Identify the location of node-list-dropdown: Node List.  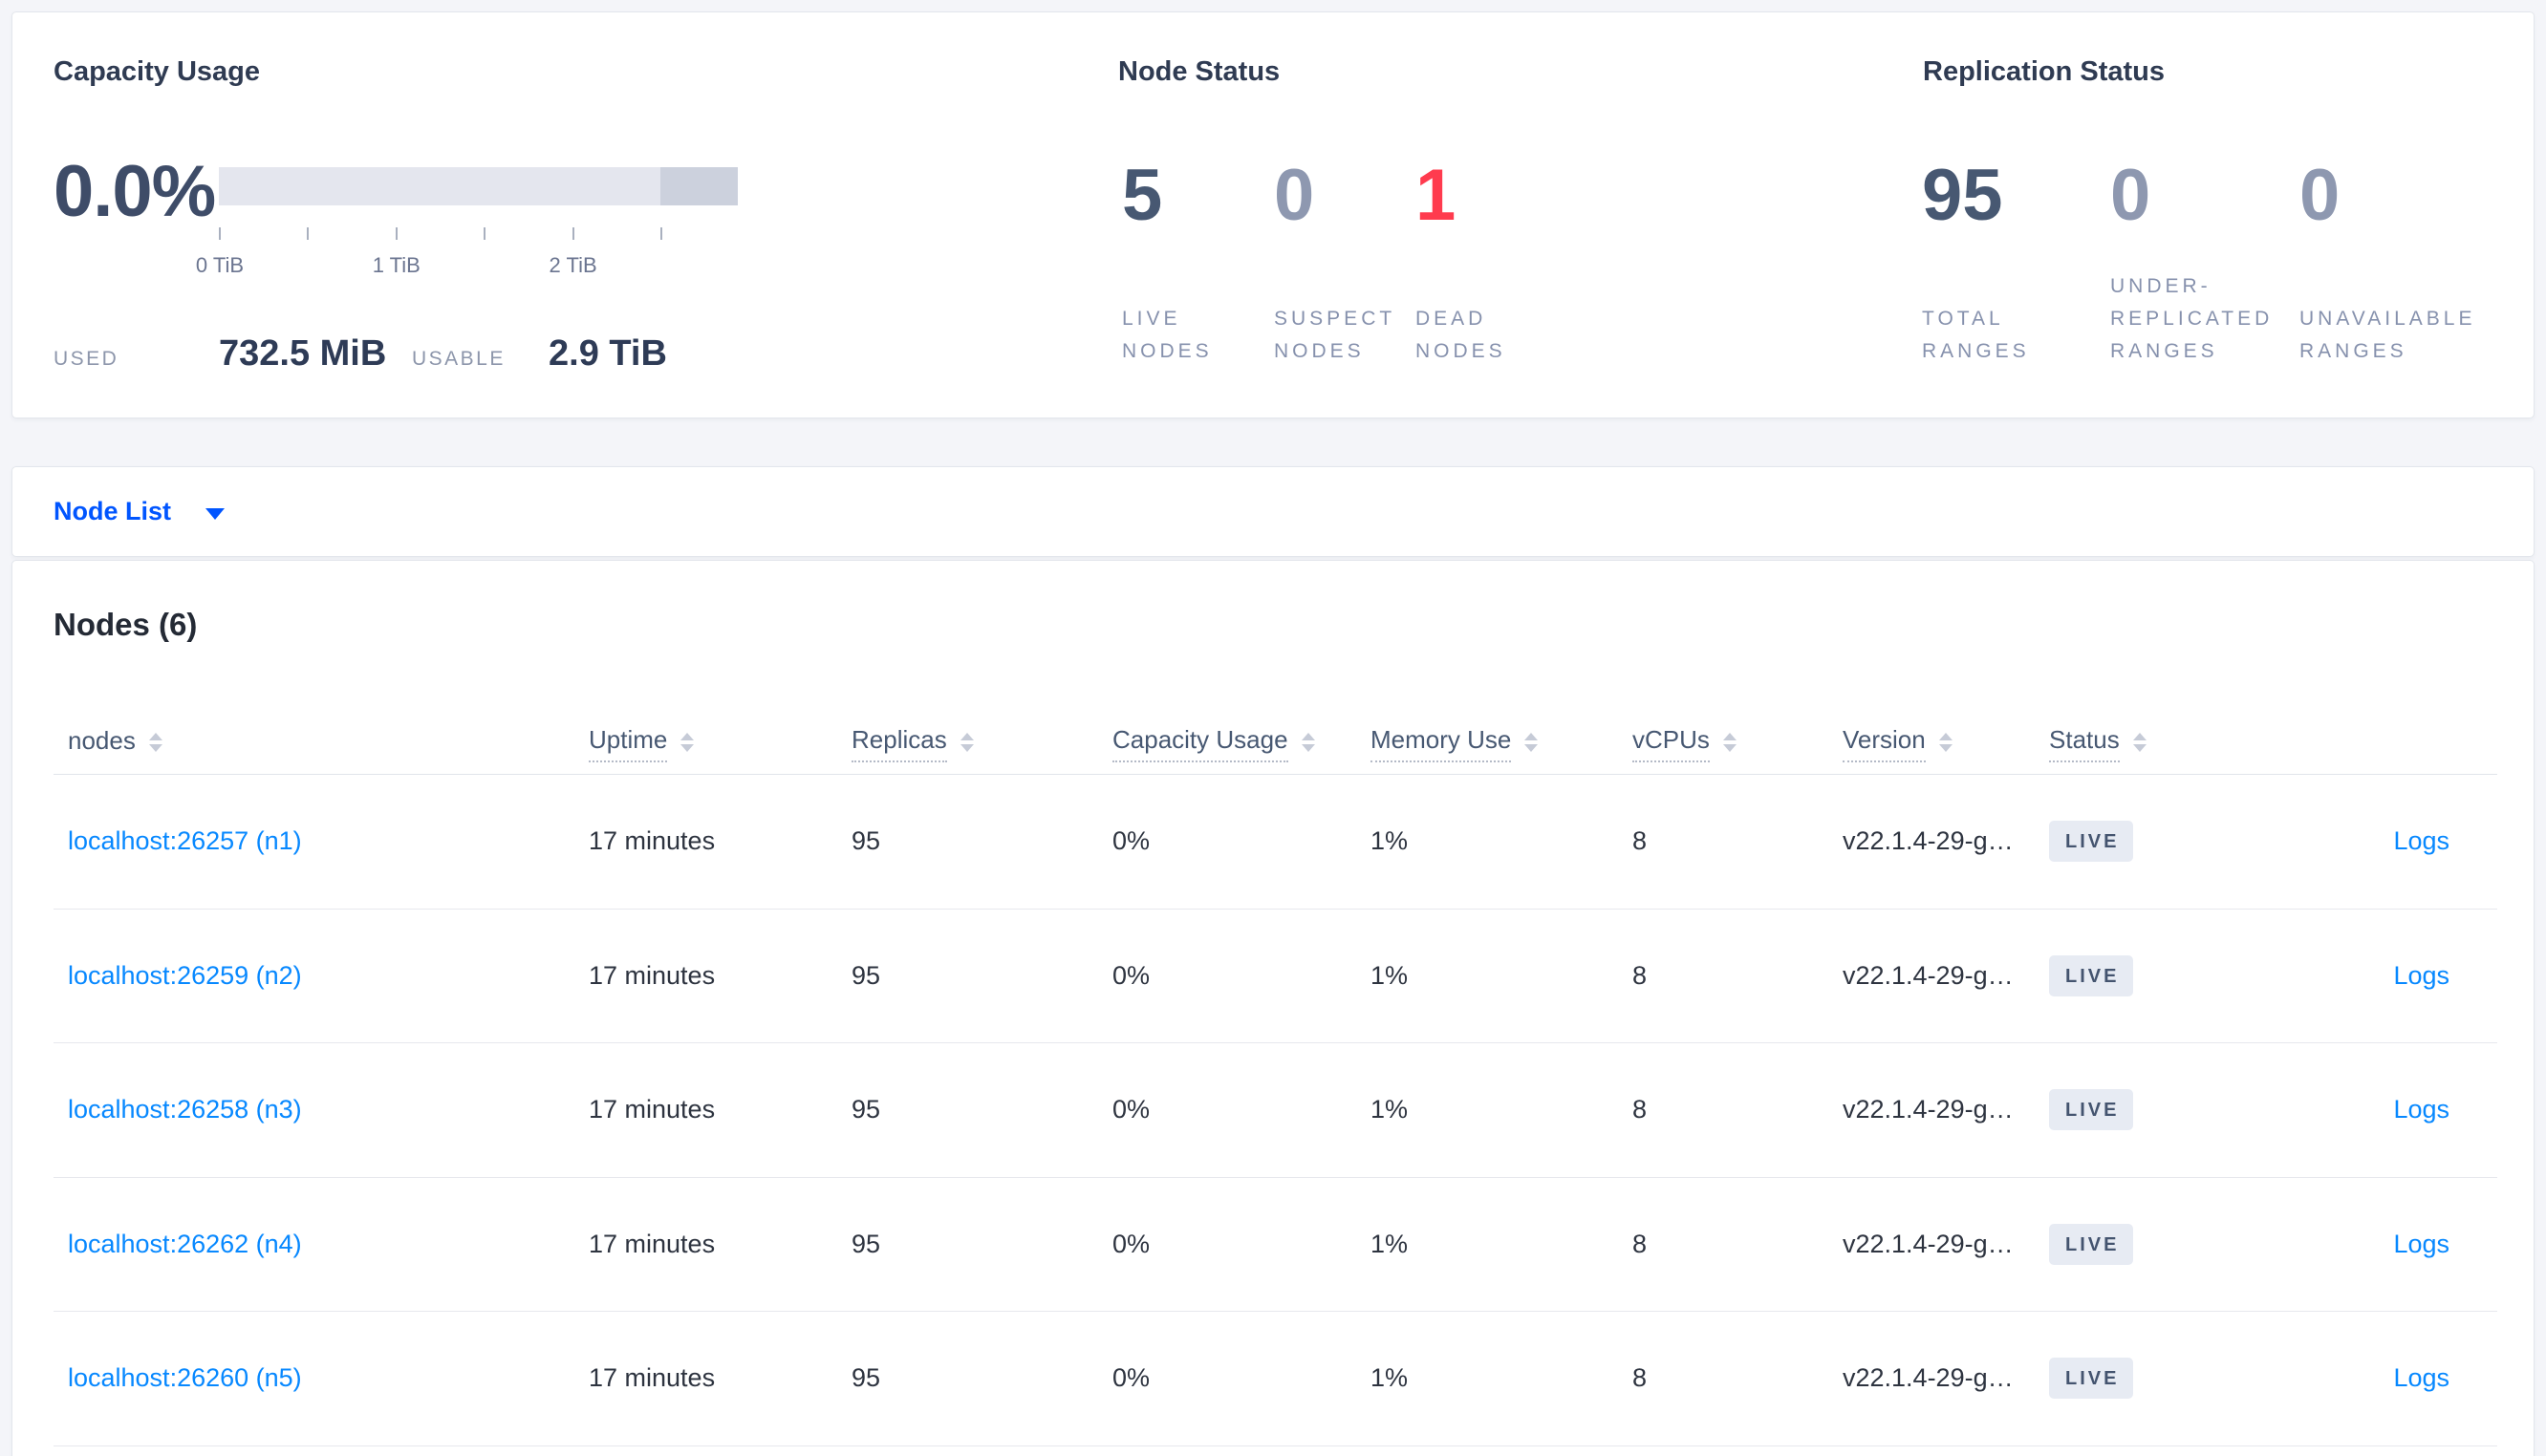
(140, 512).